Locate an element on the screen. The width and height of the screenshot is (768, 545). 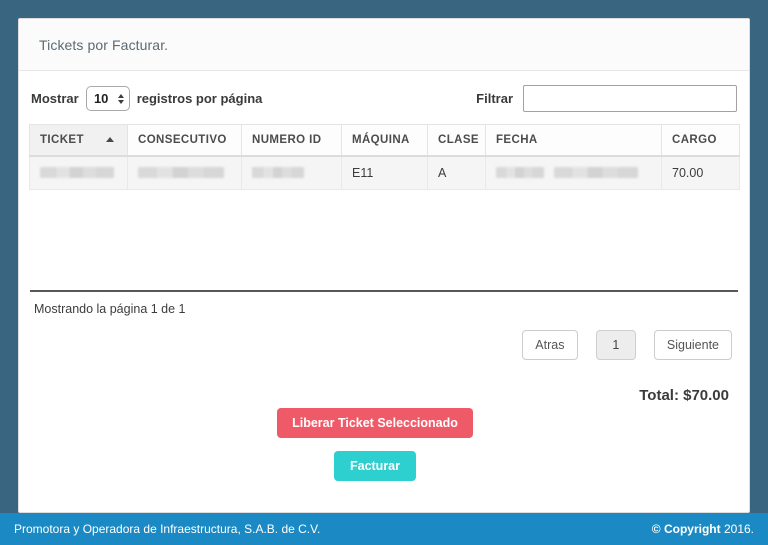
panel-heading: Tickets por Facturar. is located at coordinates (384, 45).